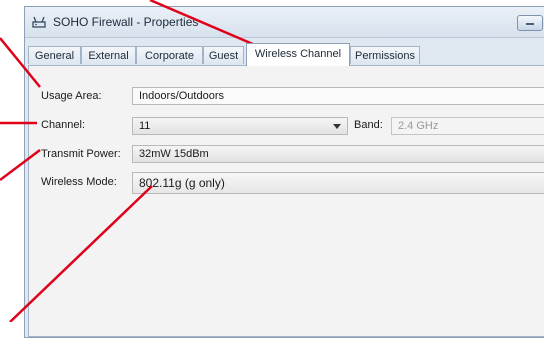 The height and width of the screenshot is (338, 544). I want to click on tab-general: General, so click(54, 55).